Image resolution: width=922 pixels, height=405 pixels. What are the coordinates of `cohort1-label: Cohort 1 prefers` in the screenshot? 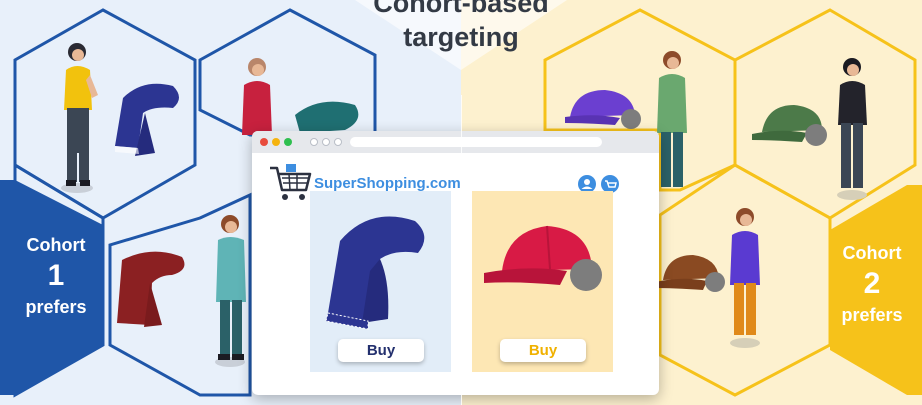 It's located at (56, 276).